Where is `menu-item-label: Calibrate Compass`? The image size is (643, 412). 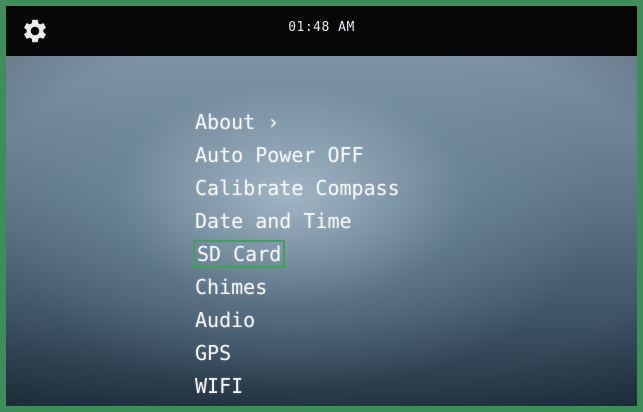
menu-item-label: Calibrate Compass is located at coordinates (297, 188).